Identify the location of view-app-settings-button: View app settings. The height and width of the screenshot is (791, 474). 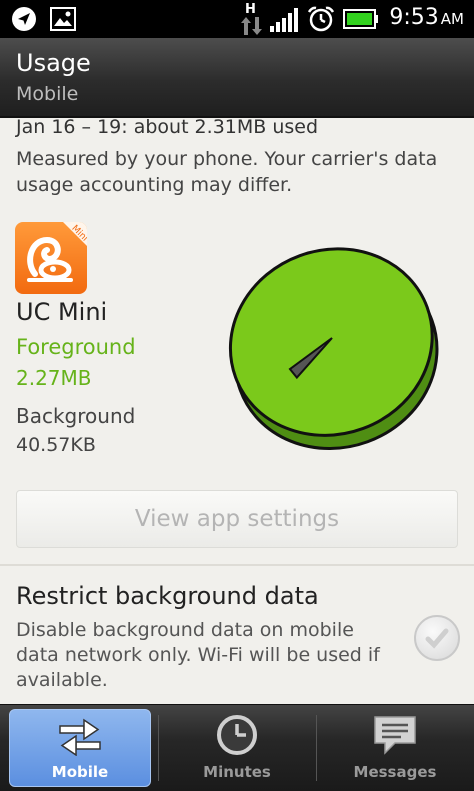
(237, 519).